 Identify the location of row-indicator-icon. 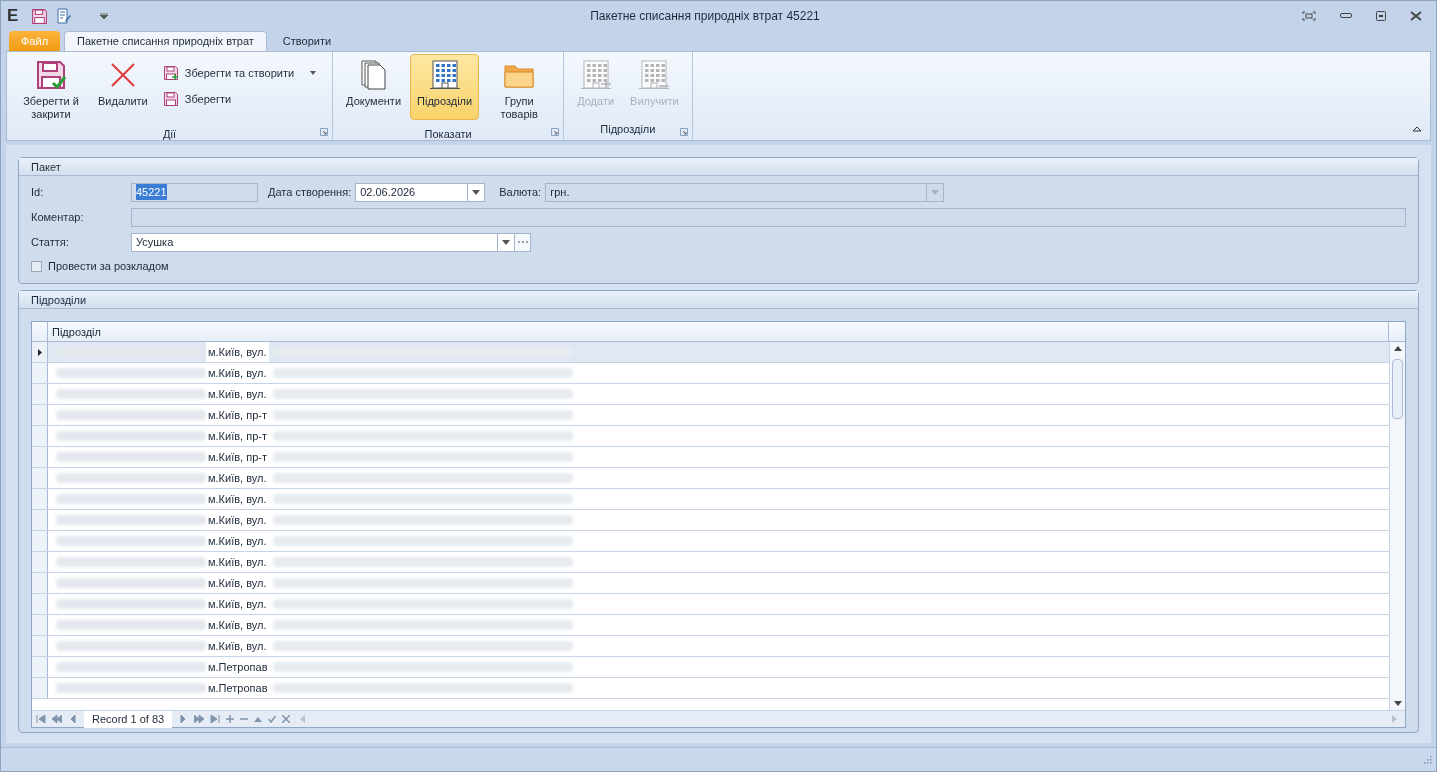
(39, 352).